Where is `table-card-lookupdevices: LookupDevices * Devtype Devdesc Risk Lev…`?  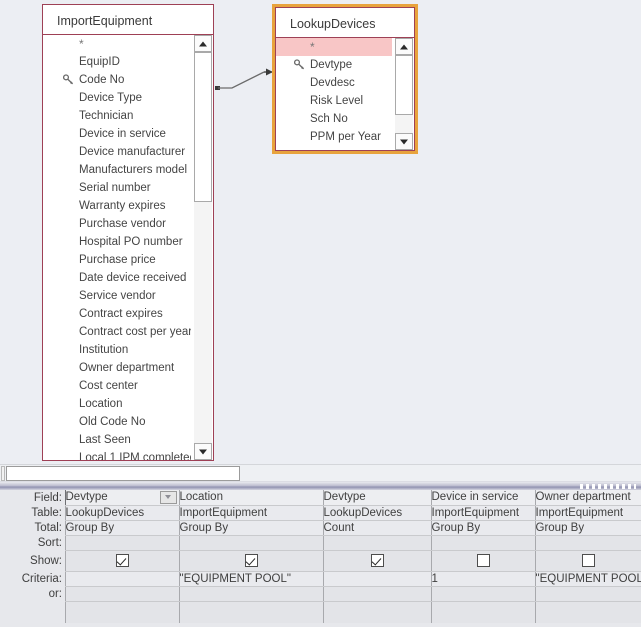 table-card-lookupdevices: LookupDevices * Devtype Devdesc Risk Lev… is located at coordinates (345, 79).